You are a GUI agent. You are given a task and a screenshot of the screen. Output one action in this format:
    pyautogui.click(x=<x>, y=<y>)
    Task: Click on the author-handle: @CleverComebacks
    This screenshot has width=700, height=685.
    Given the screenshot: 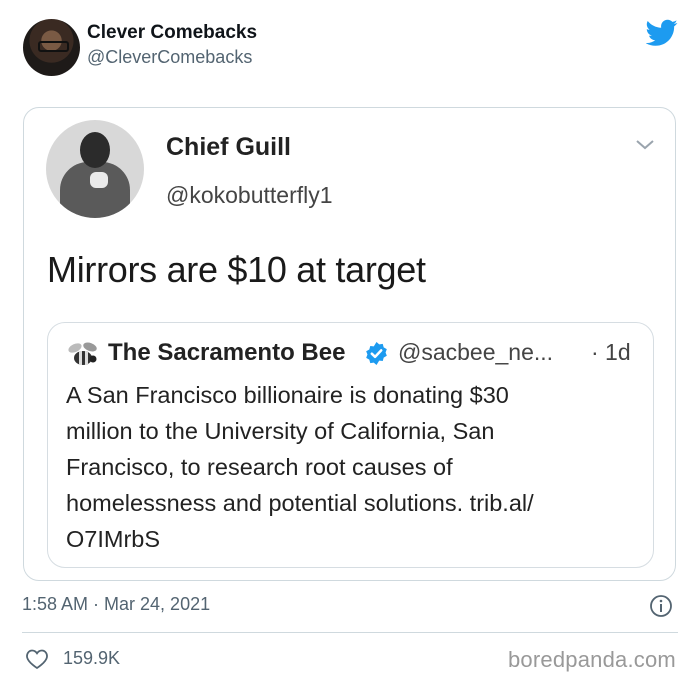 What is the action you would take?
    pyautogui.click(x=169, y=57)
    